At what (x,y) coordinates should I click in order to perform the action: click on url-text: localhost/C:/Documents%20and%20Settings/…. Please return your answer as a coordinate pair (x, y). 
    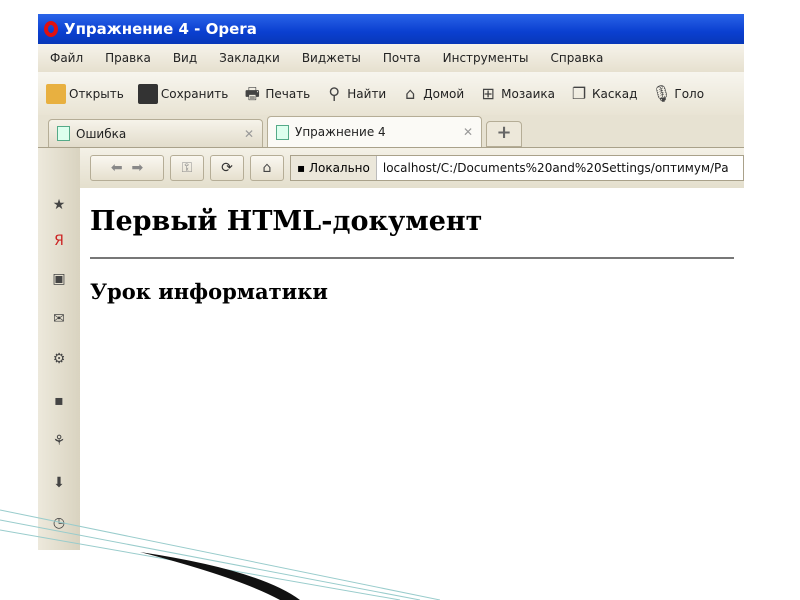
    Looking at the image, I should click on (553, 168).